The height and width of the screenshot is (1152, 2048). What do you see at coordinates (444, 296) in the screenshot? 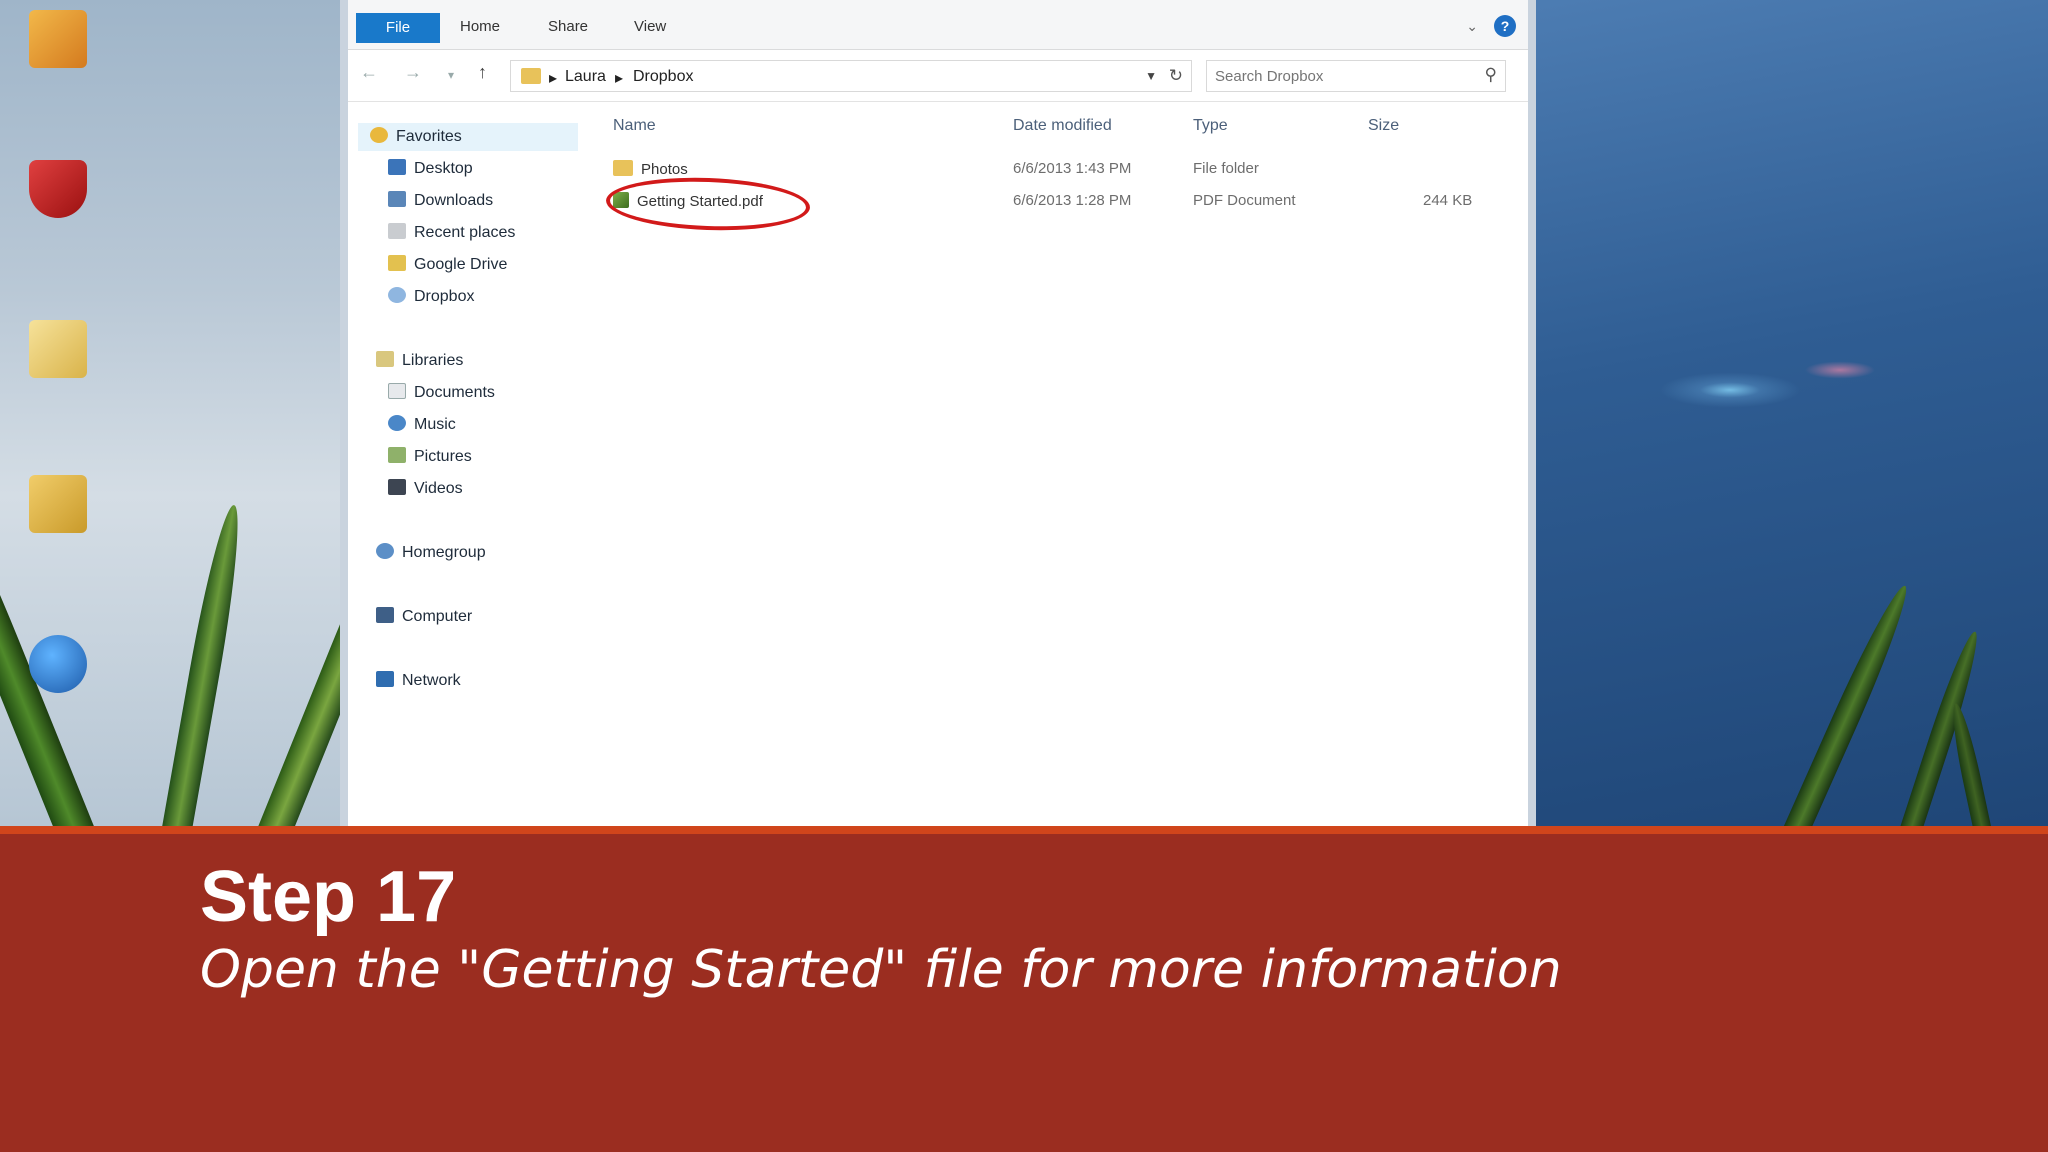
I see `nav-label: Dropbox` at bounding box center [444, 296].